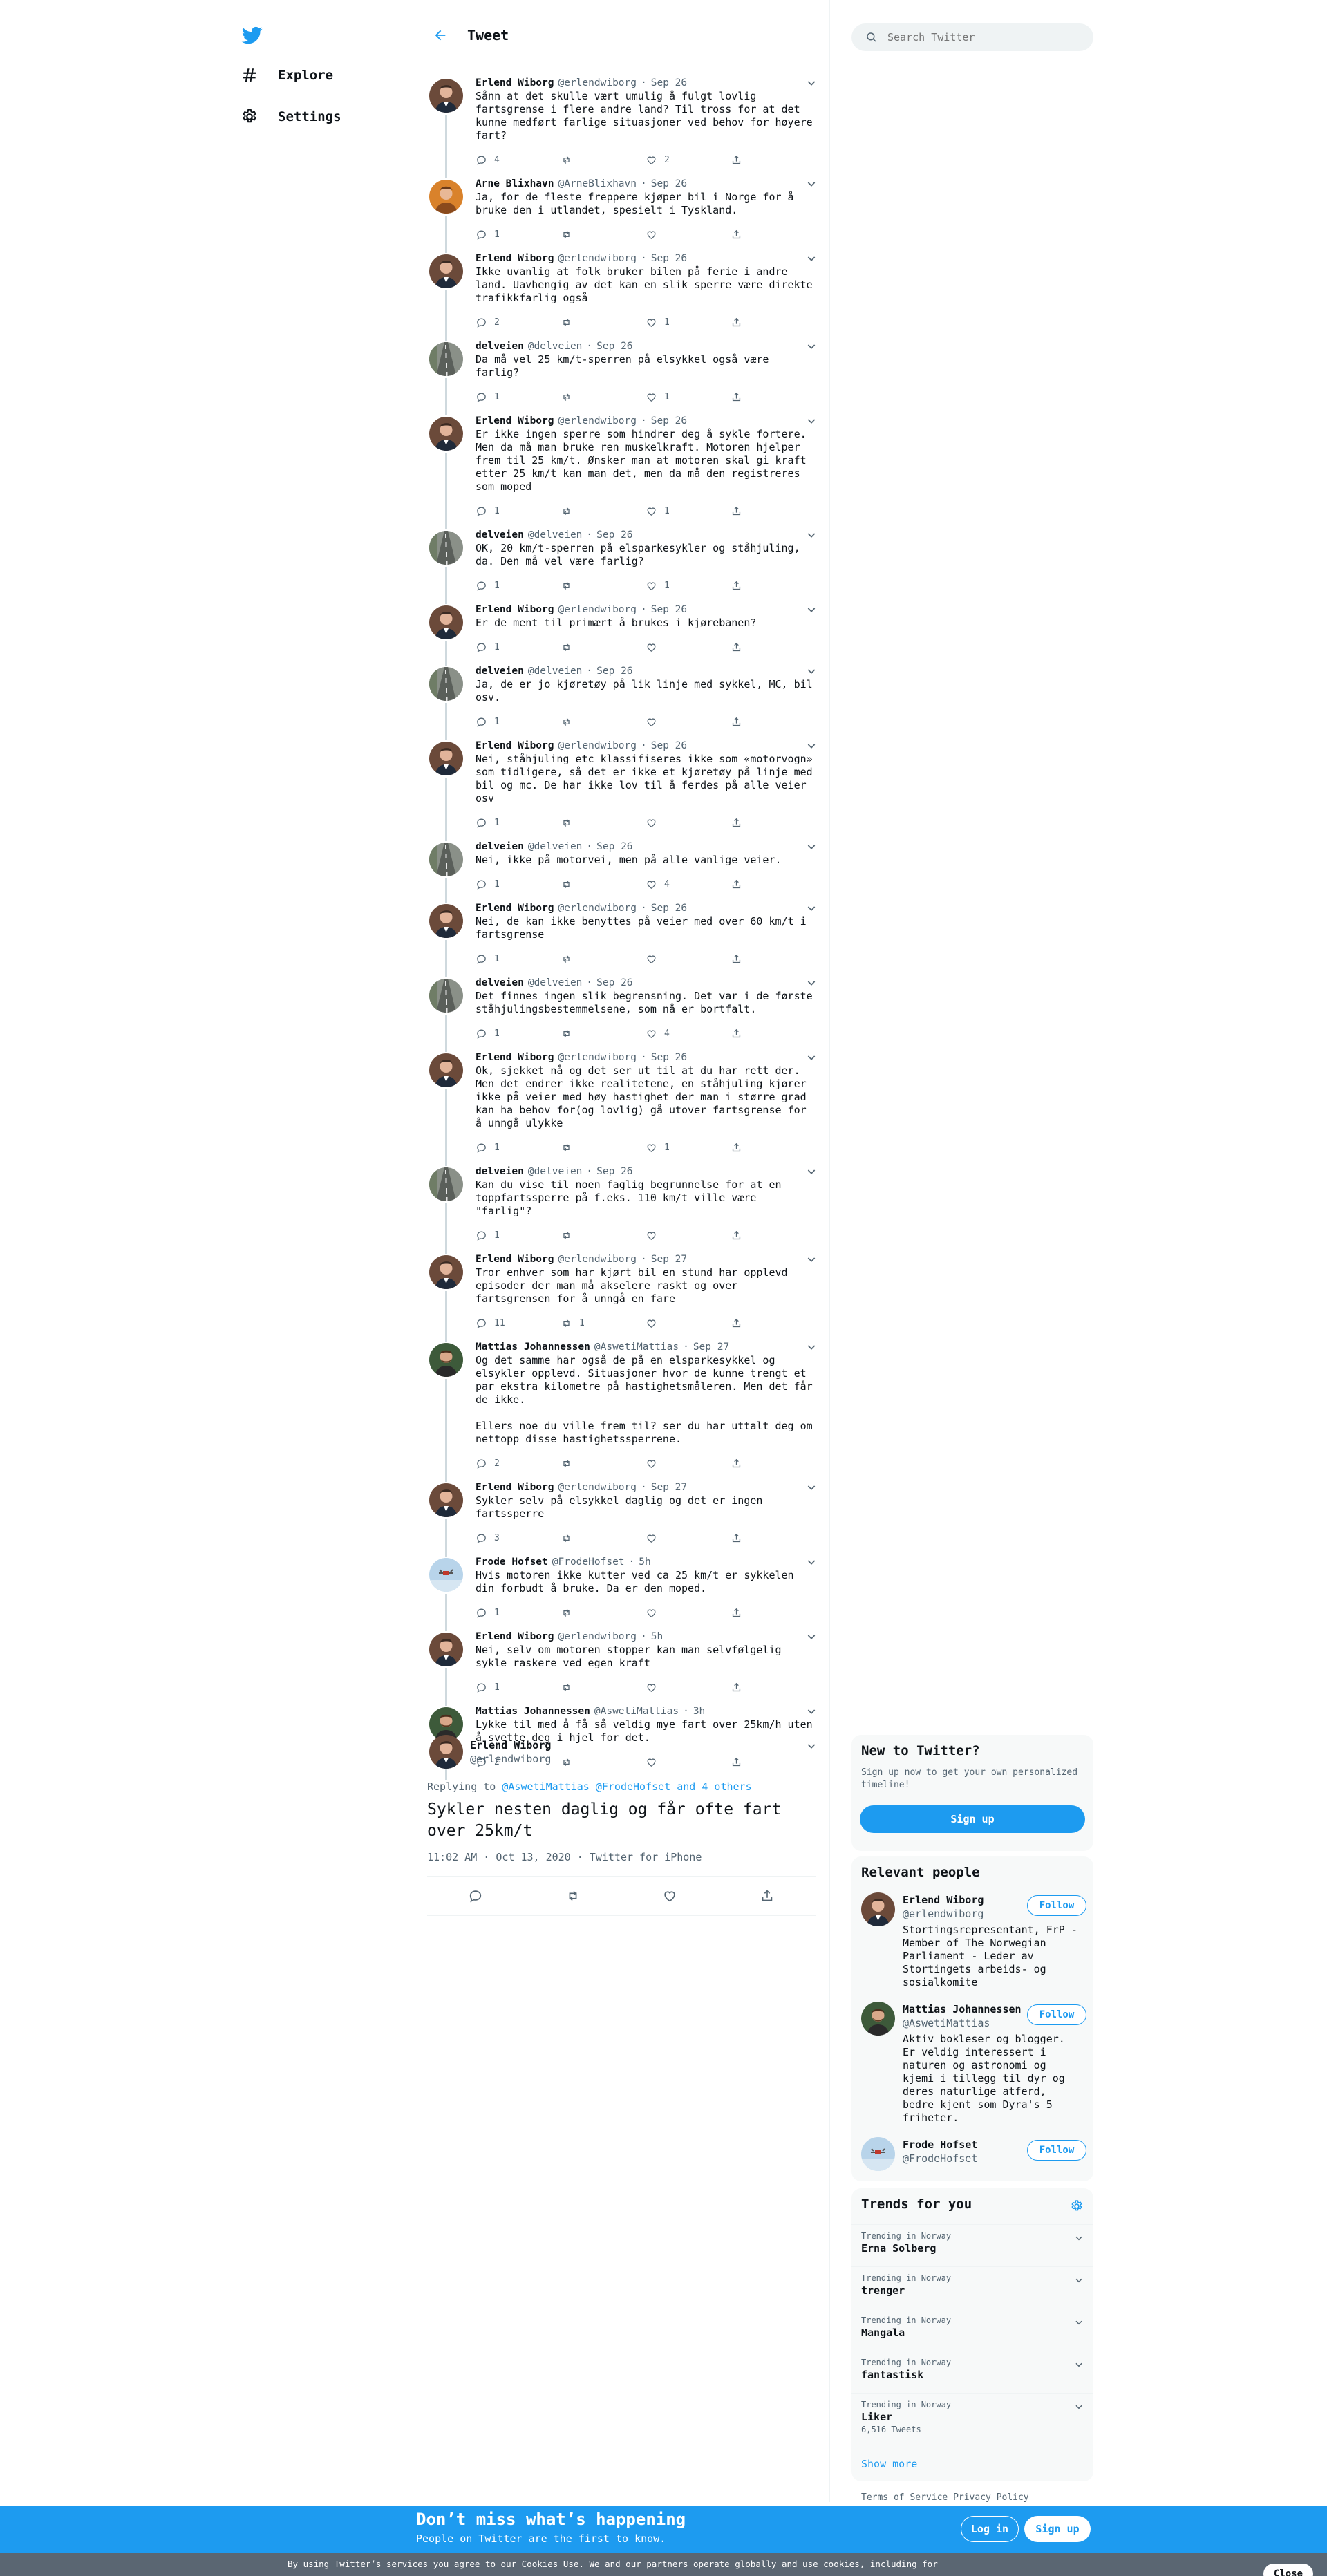  I want to click on close-button: Close, so click(1288, 2570).